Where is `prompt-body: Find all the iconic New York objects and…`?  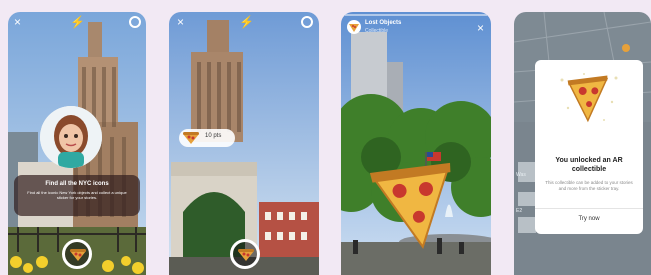
prompt-body: Find all the iconic New York objects and… is located at coordinates (77, 195).